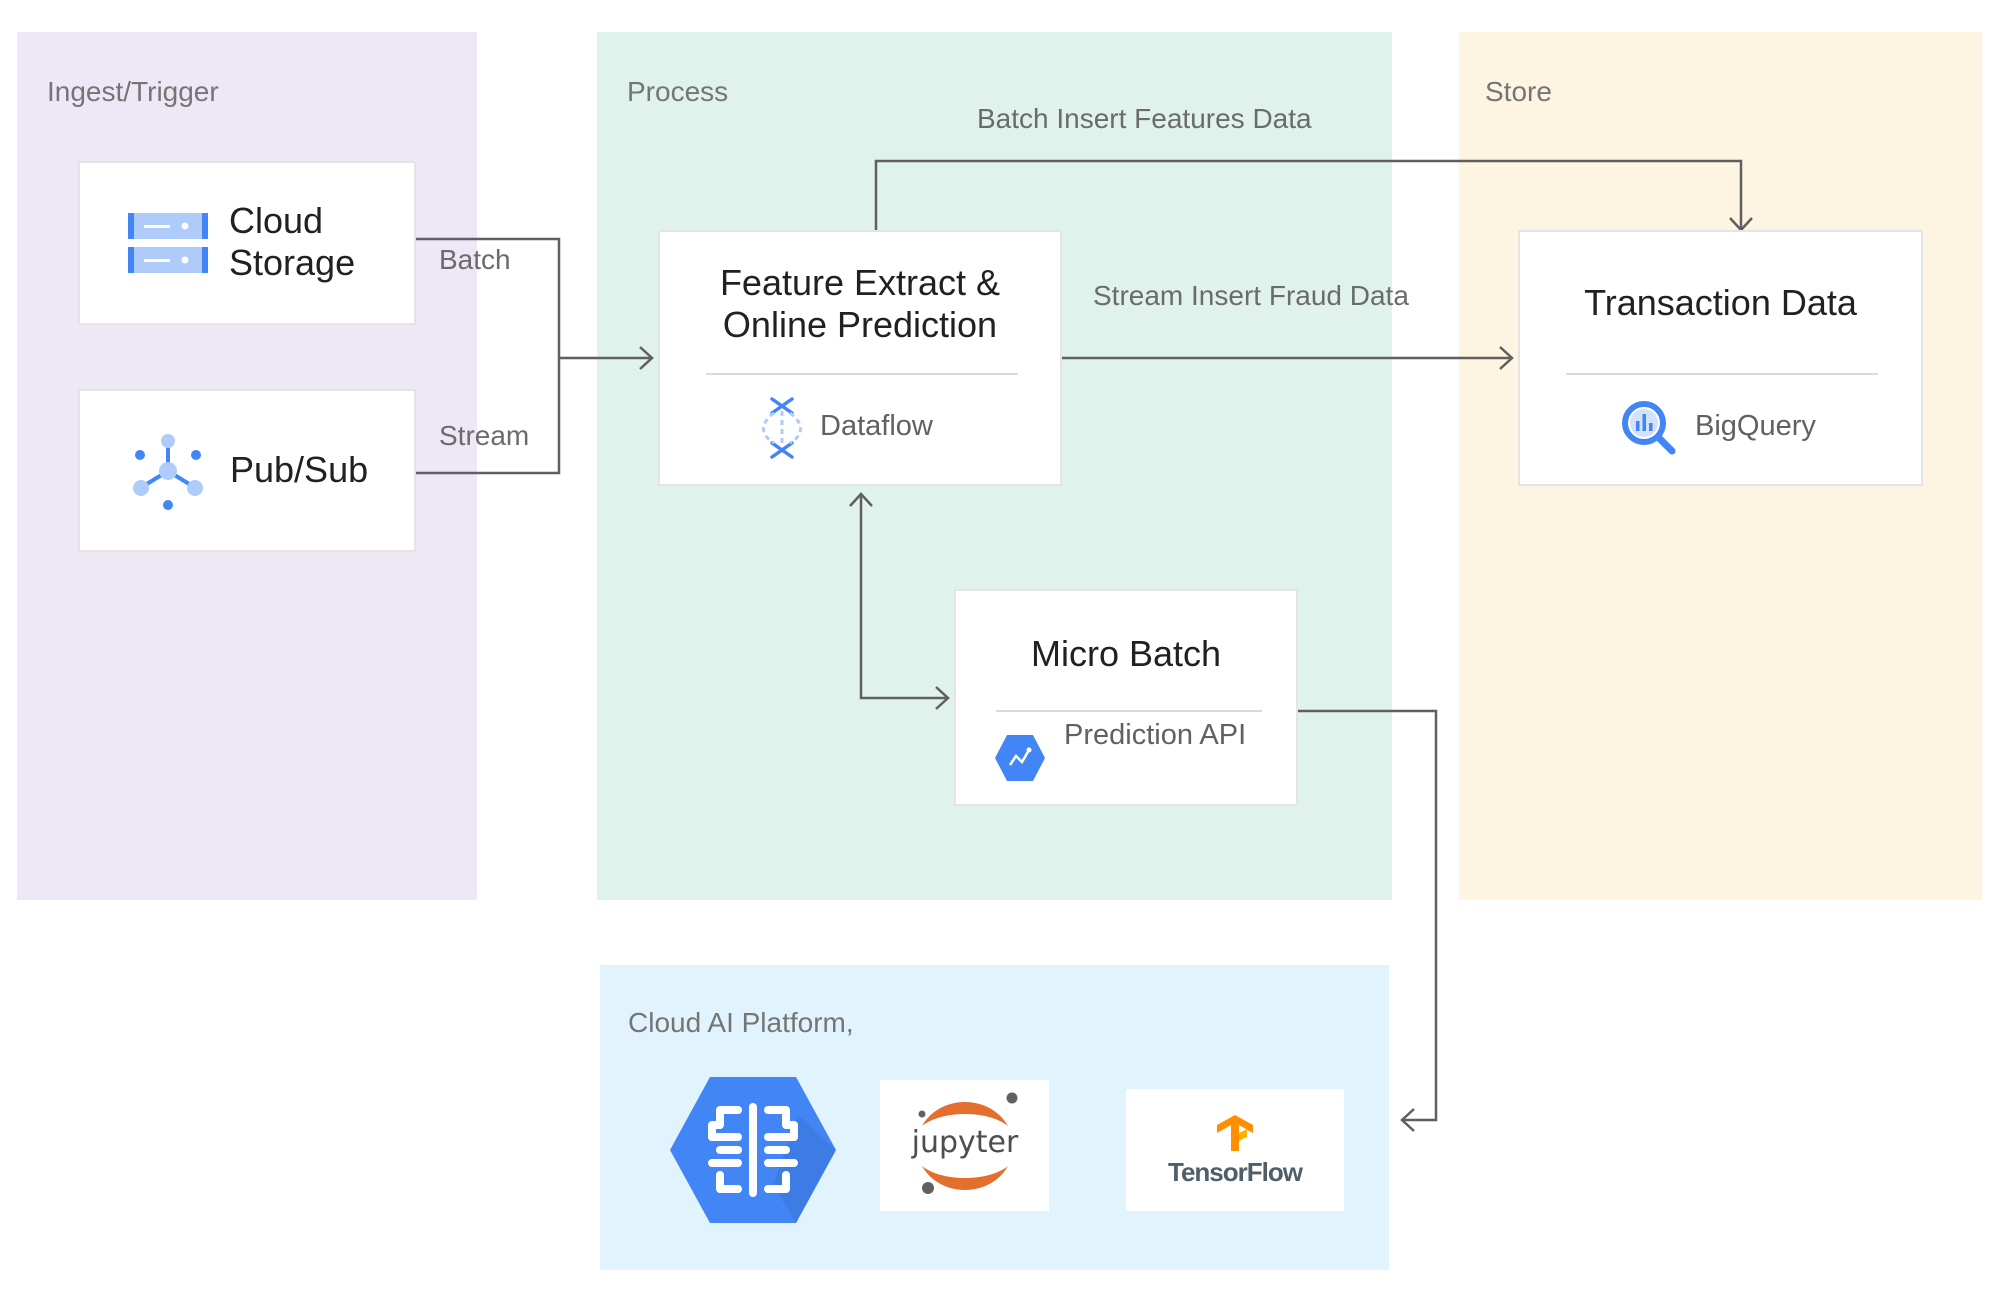  What do you see at coordinates (876, 426) in the screenshot?
I see `dataflow-label: Dataflow` at bounding box center [876, 426].